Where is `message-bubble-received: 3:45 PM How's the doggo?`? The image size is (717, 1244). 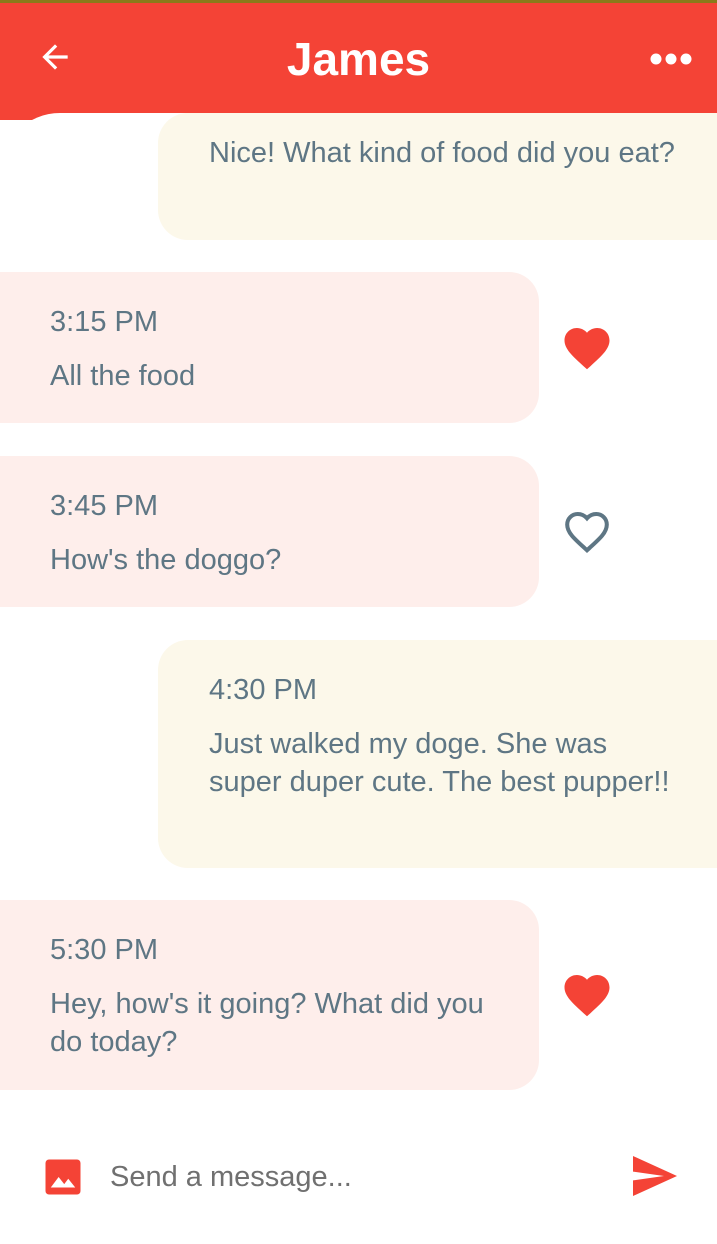
message-bubble-received: 3:45 PM How's the doggo? is located at coordinates (269, 531).